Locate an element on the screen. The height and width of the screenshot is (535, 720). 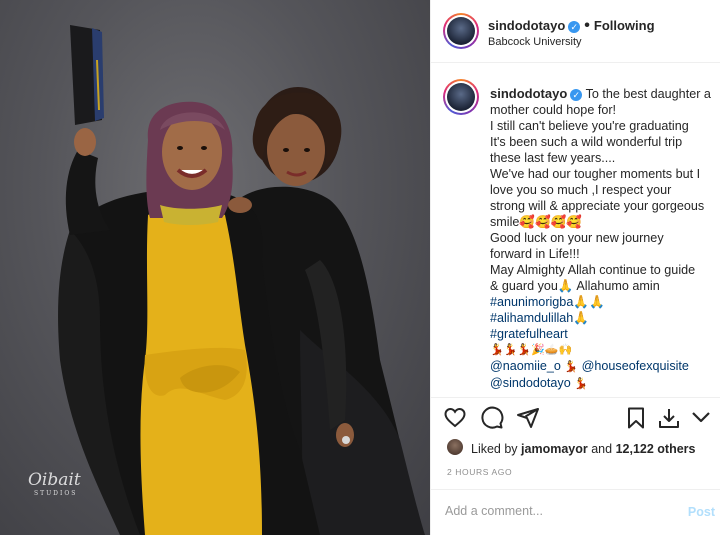
caption-line: Good luck on your new journey is located at coordinates (577, 238).